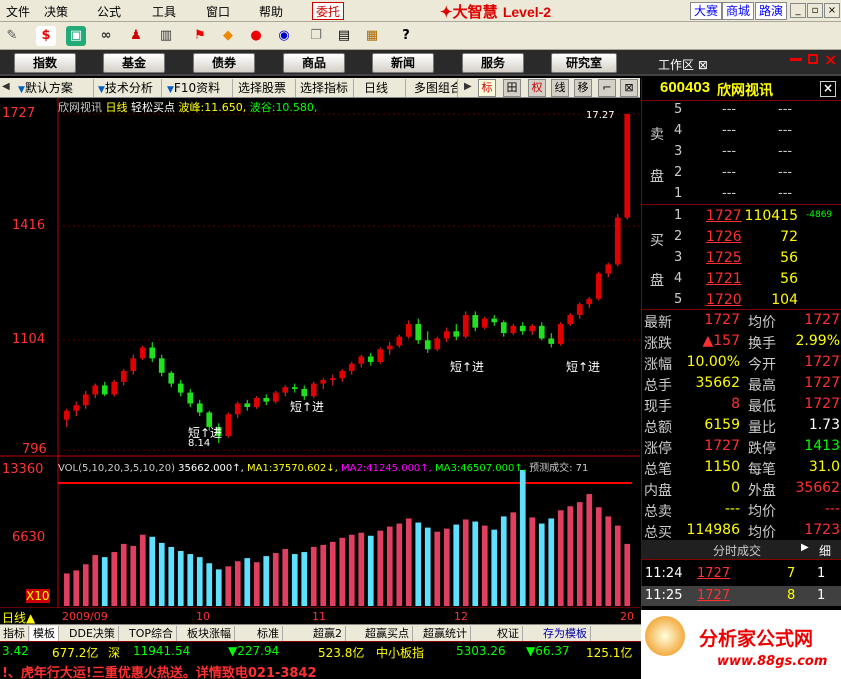  Describe the element at coordinates (583, 88) in the screenshot. I see `tool-move-icon: 移` at that location.